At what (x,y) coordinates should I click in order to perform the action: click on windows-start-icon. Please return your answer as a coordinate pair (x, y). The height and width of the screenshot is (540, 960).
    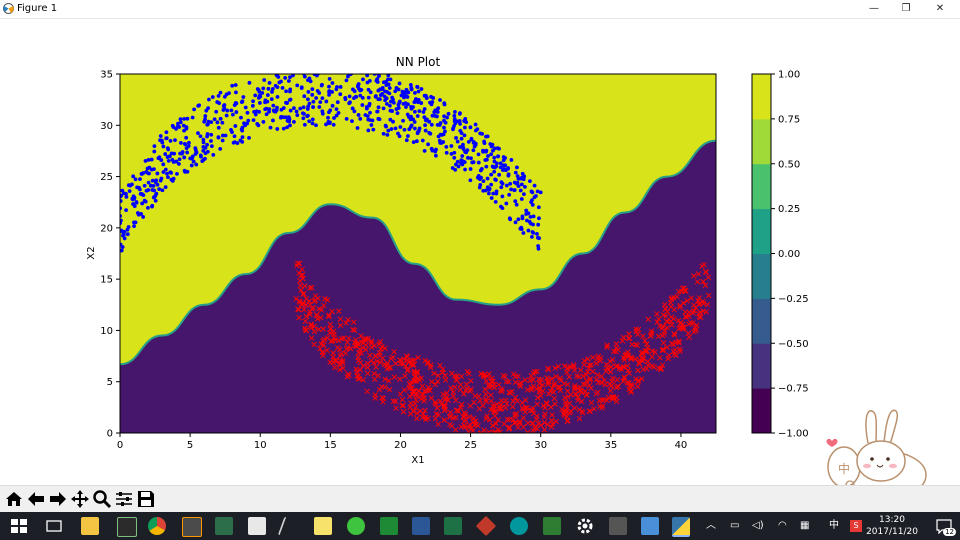
    Looking at the image, I should click on (19, 526).